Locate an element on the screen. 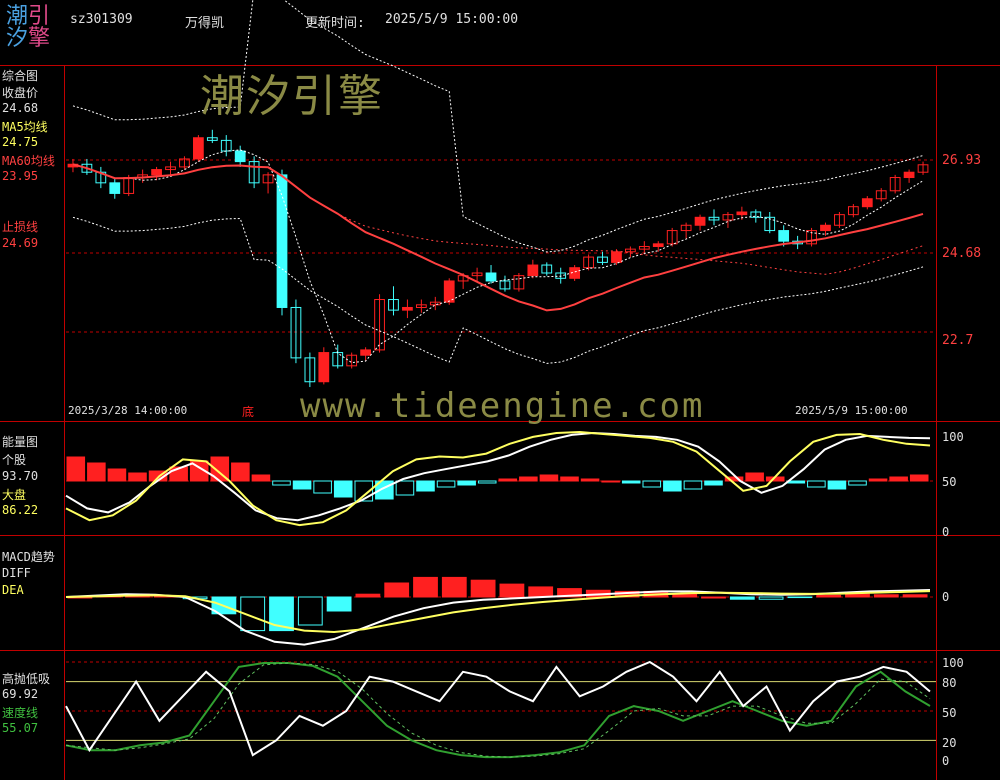 This screenshot has width=1000, height=780. osc-main-line is located at coordinates (498, 708).